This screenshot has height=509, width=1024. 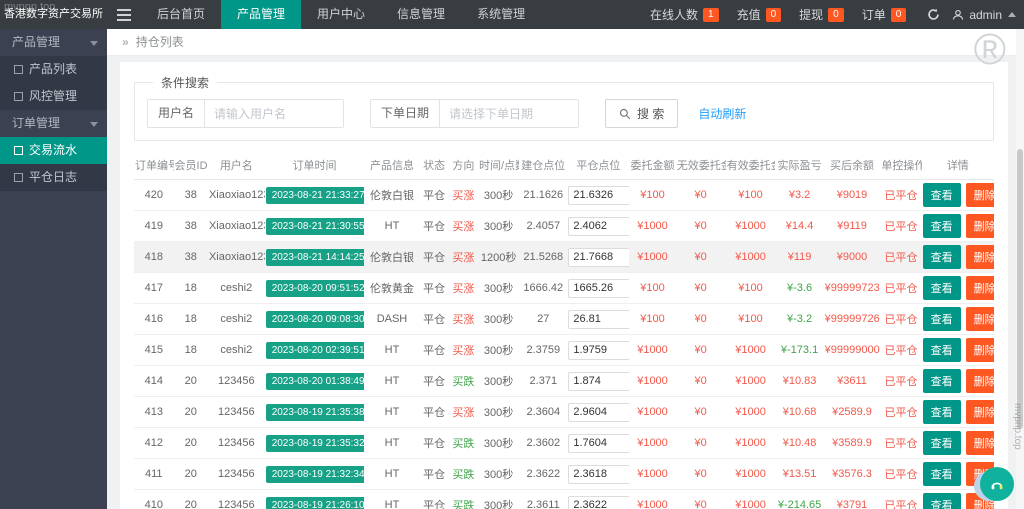 What do you see at coordinates (652, 474) in the screenshot?
I see `entrust-amount-cell: ¥1000` at bounding box center [652, 474].